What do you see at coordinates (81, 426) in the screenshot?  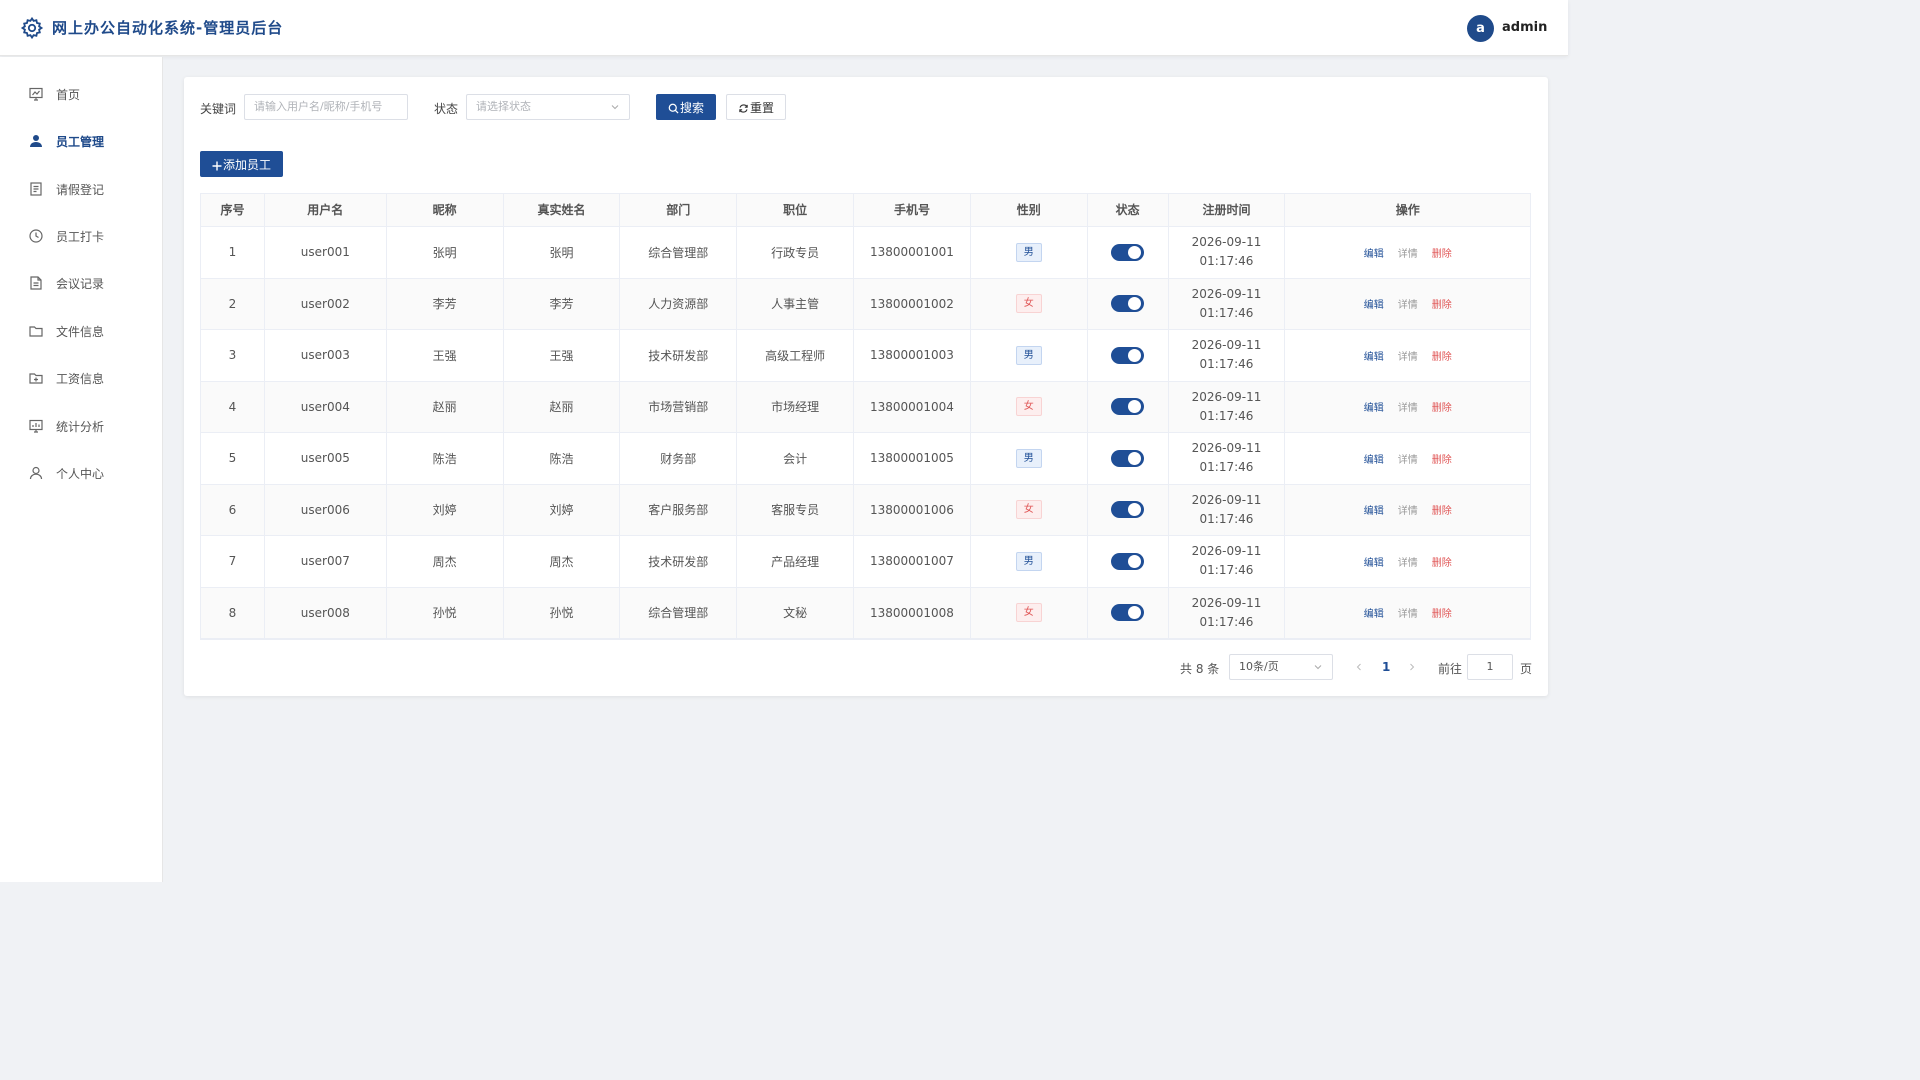 I see `sidebar-item-statistics: 统计分析` at bounding box center [81, 426].